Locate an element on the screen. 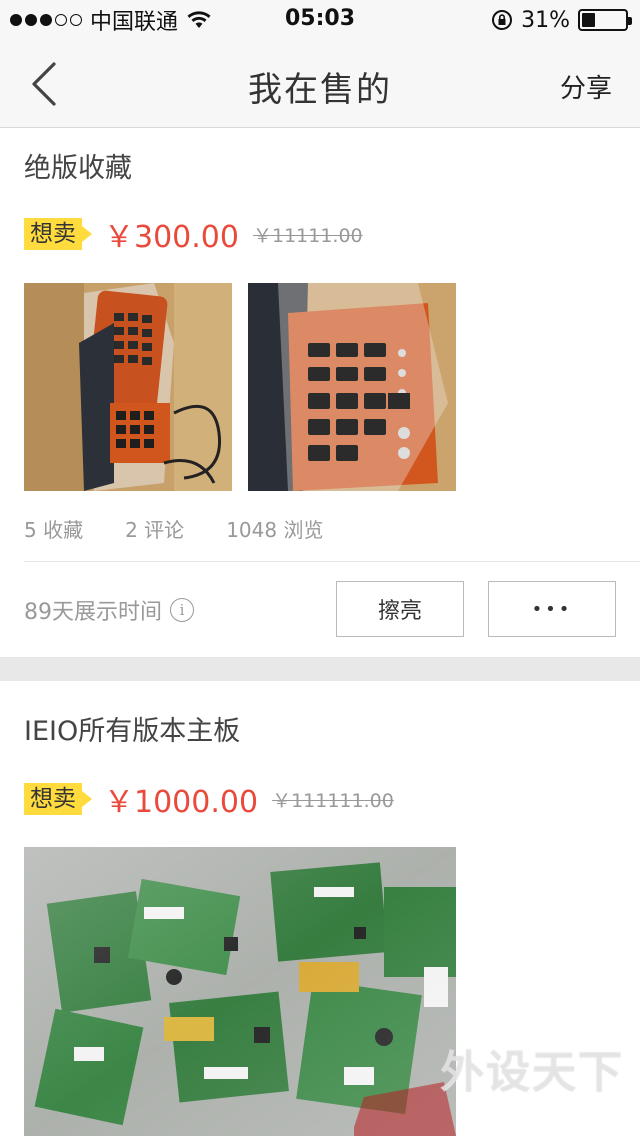 The height and width of the screenshot is (1136, 640). keyboard-photo-image is located at coordinates (128, 387).